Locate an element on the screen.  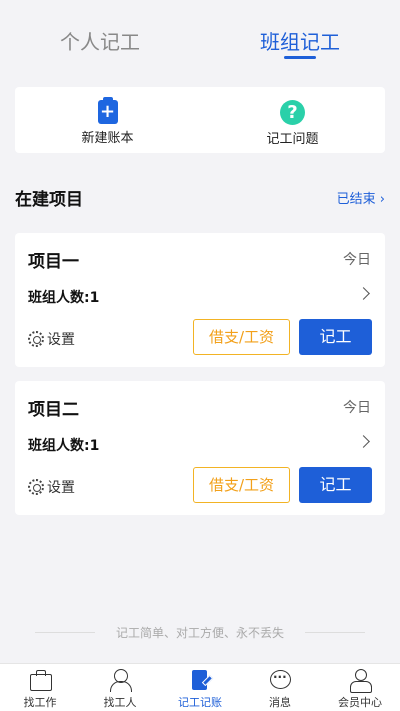
bottom-navigation: 找工作 找工人 记工记账 消息 会员中心 is located at coordinates (200, 687).